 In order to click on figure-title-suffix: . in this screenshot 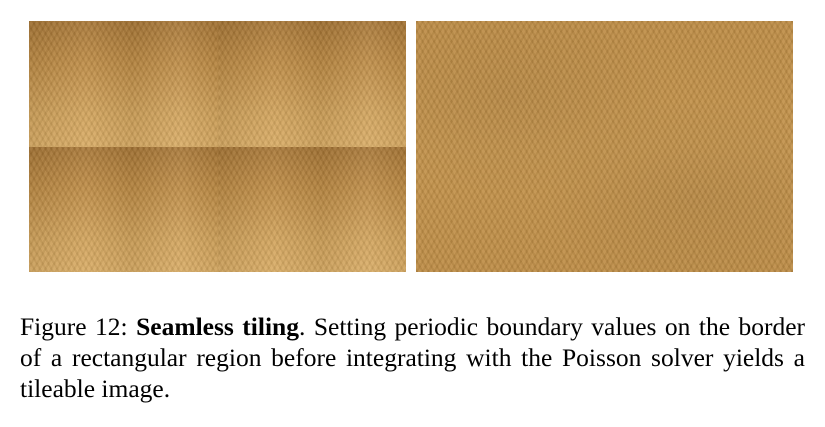, I will do `click(302, 326)`.